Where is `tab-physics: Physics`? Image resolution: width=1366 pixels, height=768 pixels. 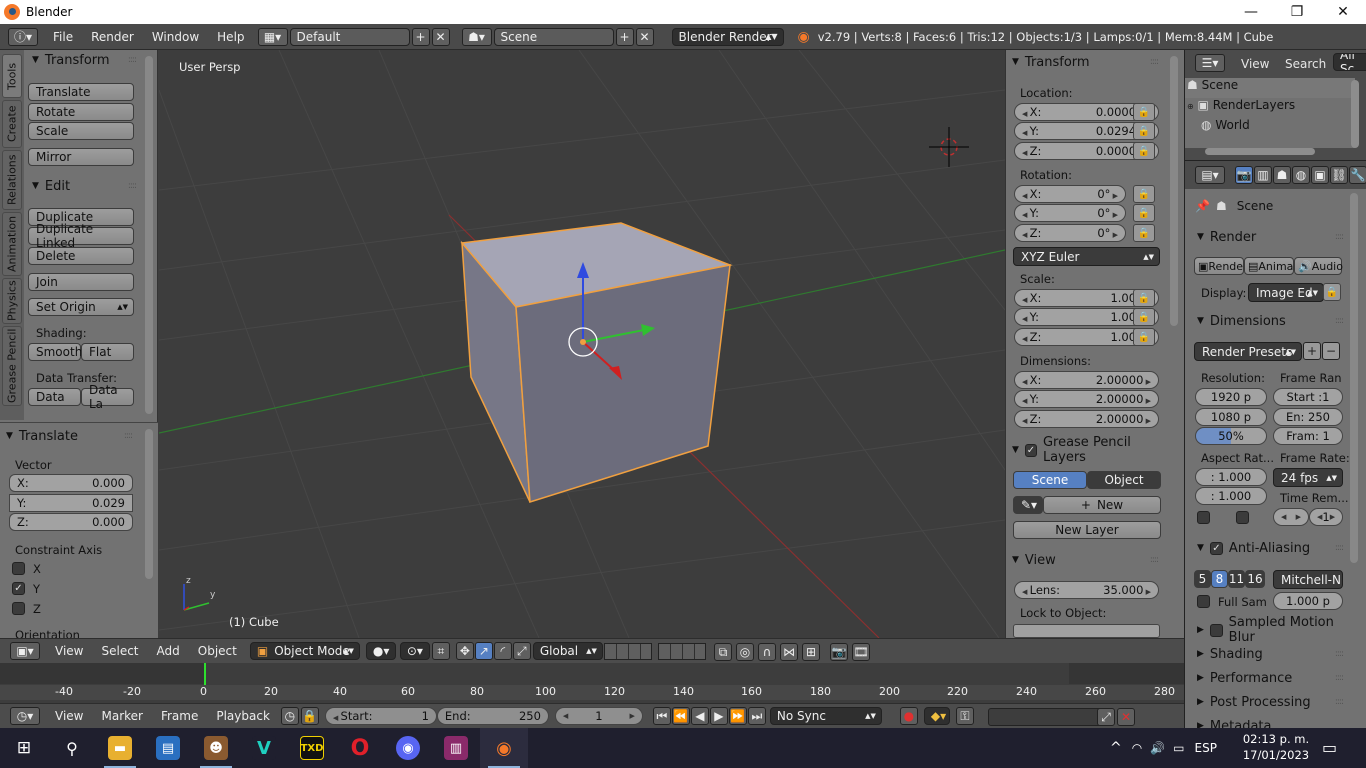
tab-physics: Physics is located at coordinates (12, 301).